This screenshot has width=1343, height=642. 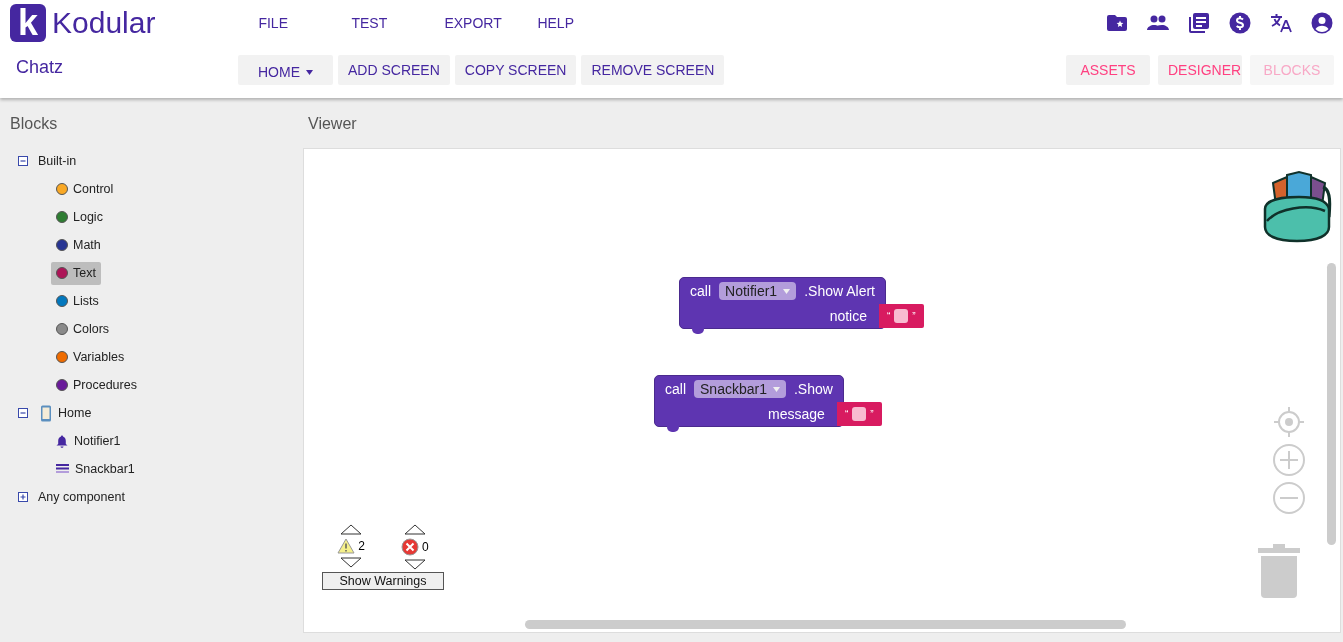 I want to click on lines-icon, so click(x=62, y=469).